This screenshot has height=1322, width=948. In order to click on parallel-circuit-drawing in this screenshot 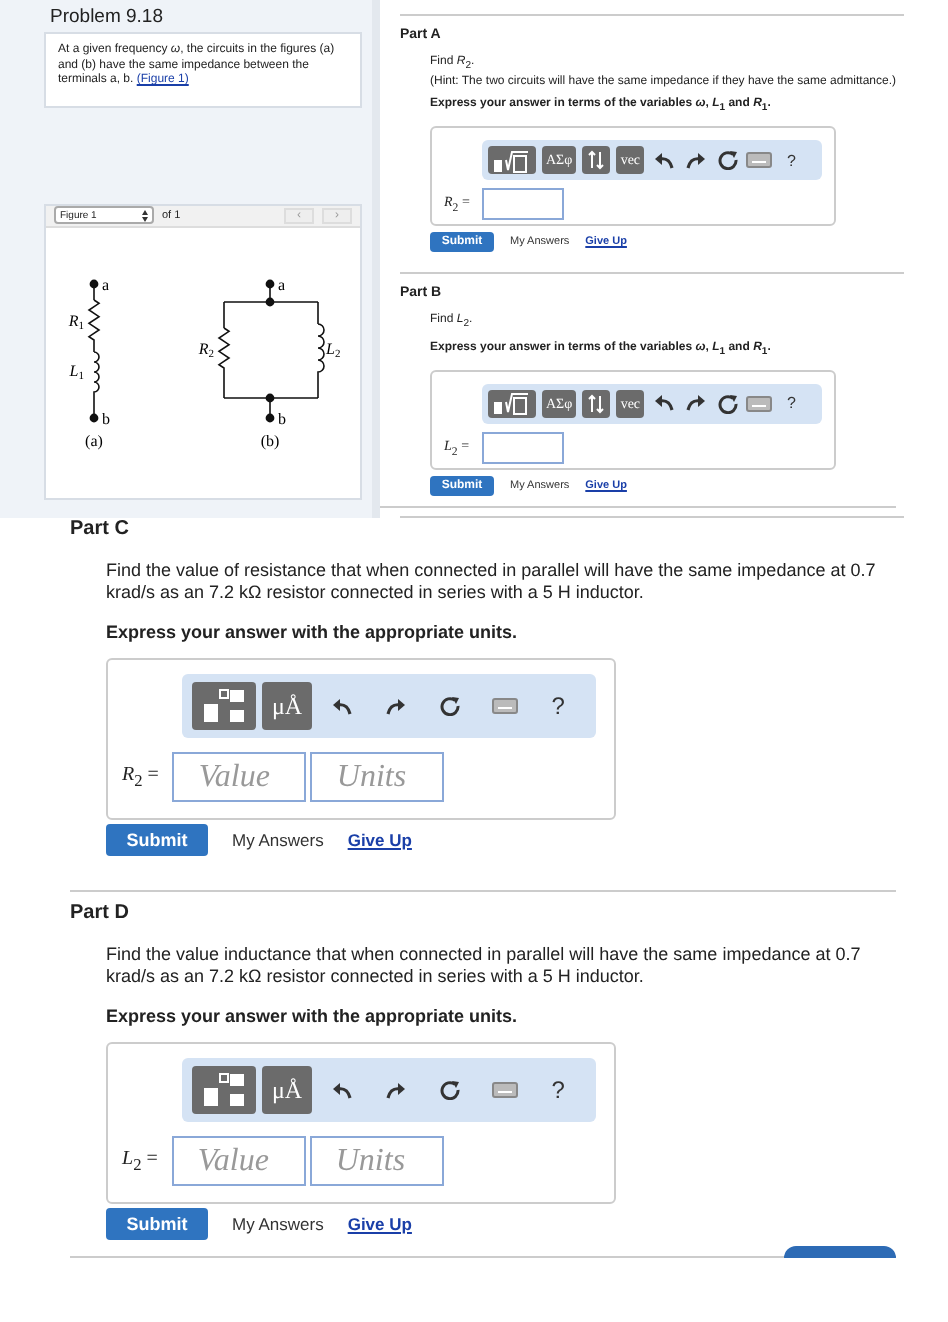, I will do `click(271, 350)`.